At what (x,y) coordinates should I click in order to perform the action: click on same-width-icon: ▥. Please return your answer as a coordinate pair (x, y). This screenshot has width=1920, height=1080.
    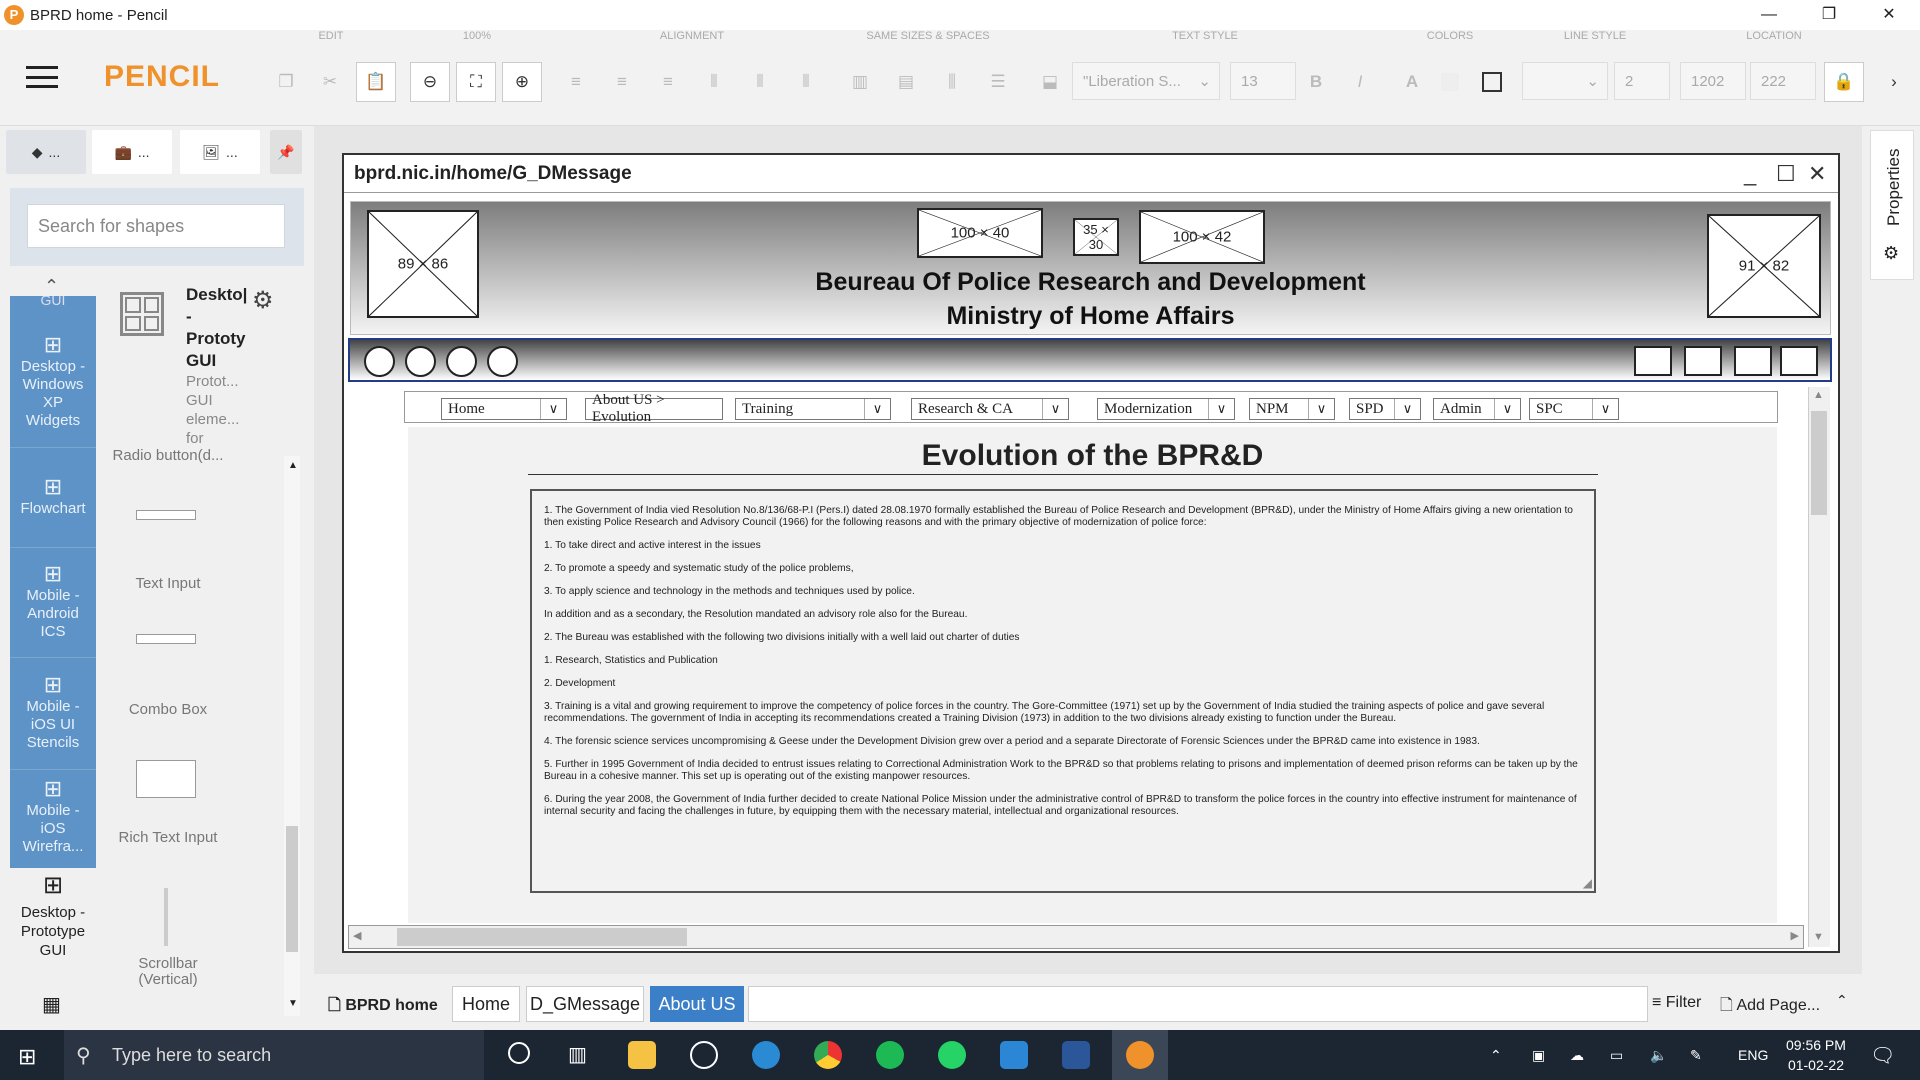
    Looking at the image, I should click on (860, 82).